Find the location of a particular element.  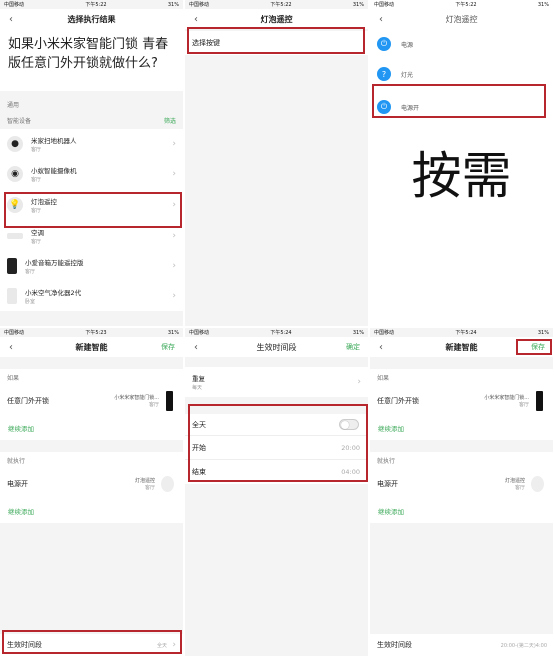

device-row: ◉ 小蚁智能摄像机 客厅 › is located at coordinates (91, 174).